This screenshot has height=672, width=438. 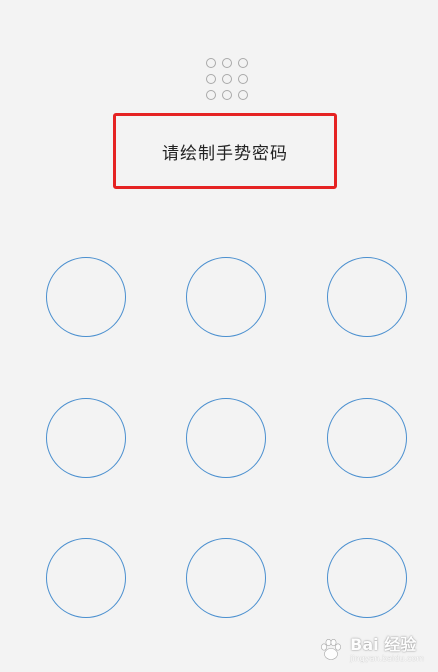 I want to click on pattern-preview-icon, so click(x=227, y=79).